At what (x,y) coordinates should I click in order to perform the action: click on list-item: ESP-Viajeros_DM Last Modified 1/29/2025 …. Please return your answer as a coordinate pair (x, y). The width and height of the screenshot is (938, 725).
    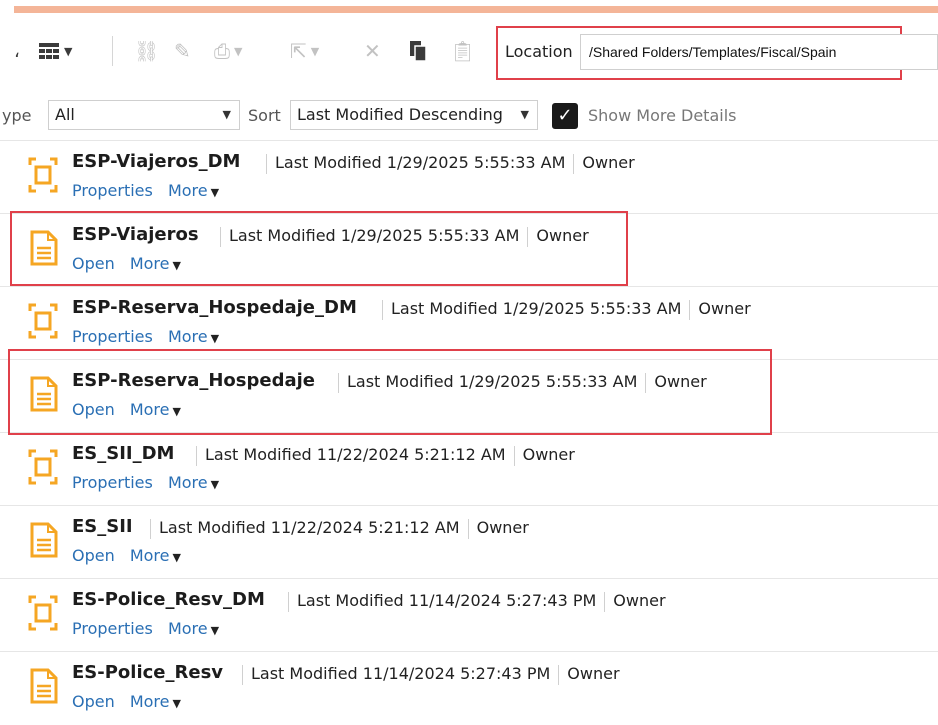
    Looking at the image, I should click on (469, 177).